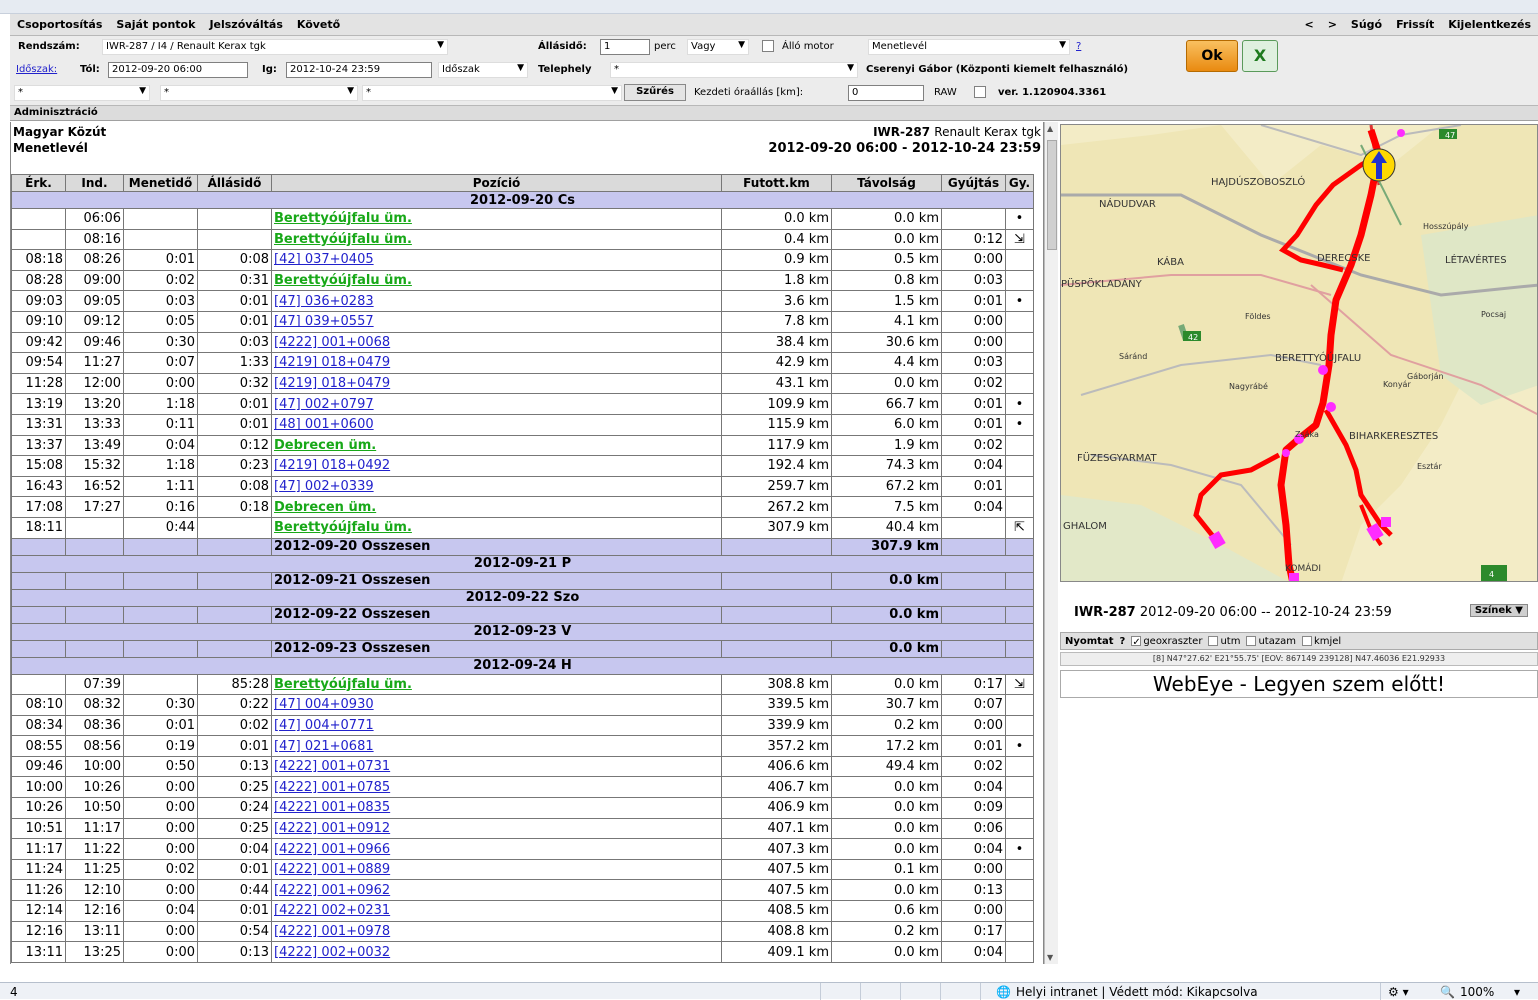  Describe the element at coordinates (1050, 957) in the screenshot. I see `scroll-down-icon: ▼` at that location.